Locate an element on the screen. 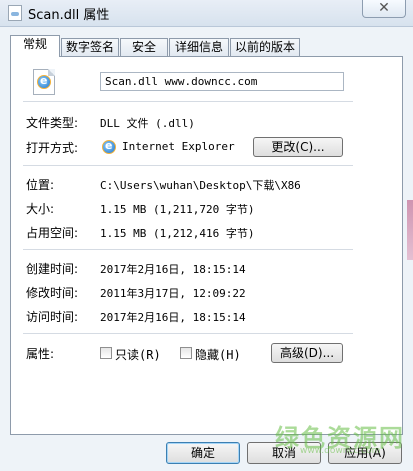 This screenshot has width=413, height=471. ok-button: 确定 is located at coordinates (203, 453).